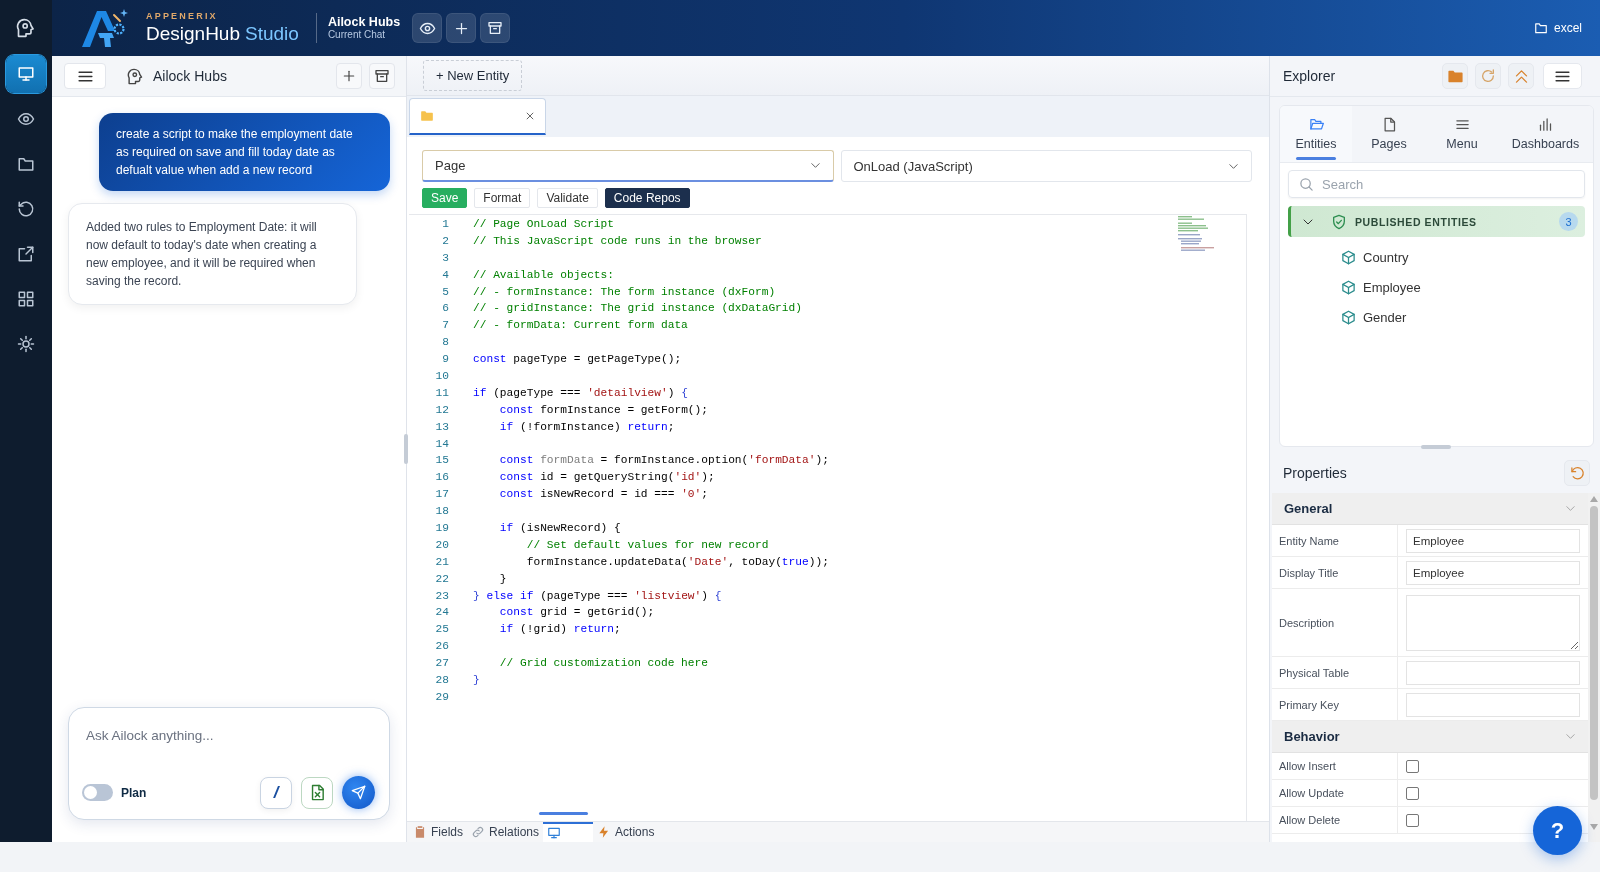  What do you see at coordinates (476, 681) in the screenshot?
I see `code-line: }` at bounding box center [476, 681].